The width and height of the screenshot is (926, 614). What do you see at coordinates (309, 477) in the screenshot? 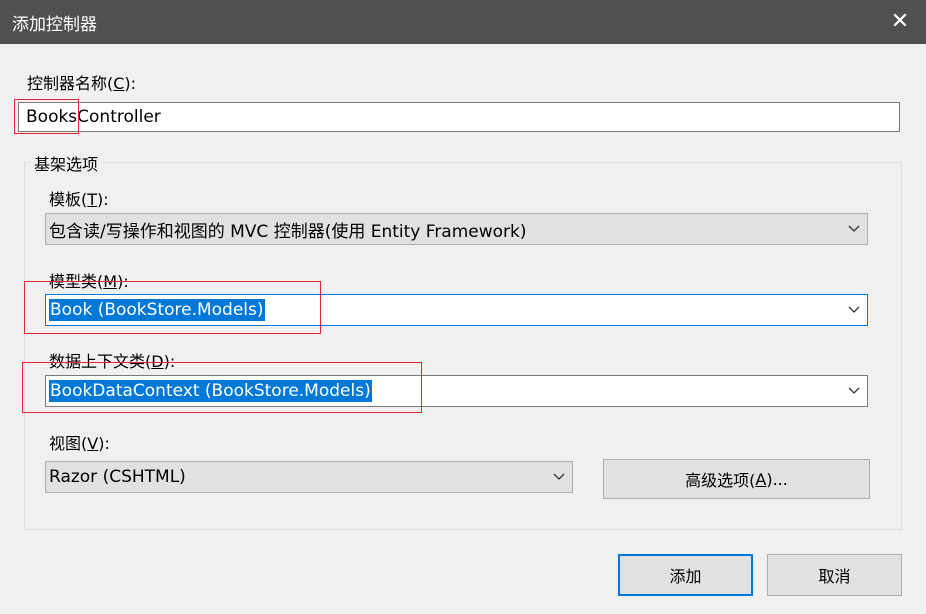
I see `view-dropdown: Razor (CSHTML)` at bounding box center [309, 477].